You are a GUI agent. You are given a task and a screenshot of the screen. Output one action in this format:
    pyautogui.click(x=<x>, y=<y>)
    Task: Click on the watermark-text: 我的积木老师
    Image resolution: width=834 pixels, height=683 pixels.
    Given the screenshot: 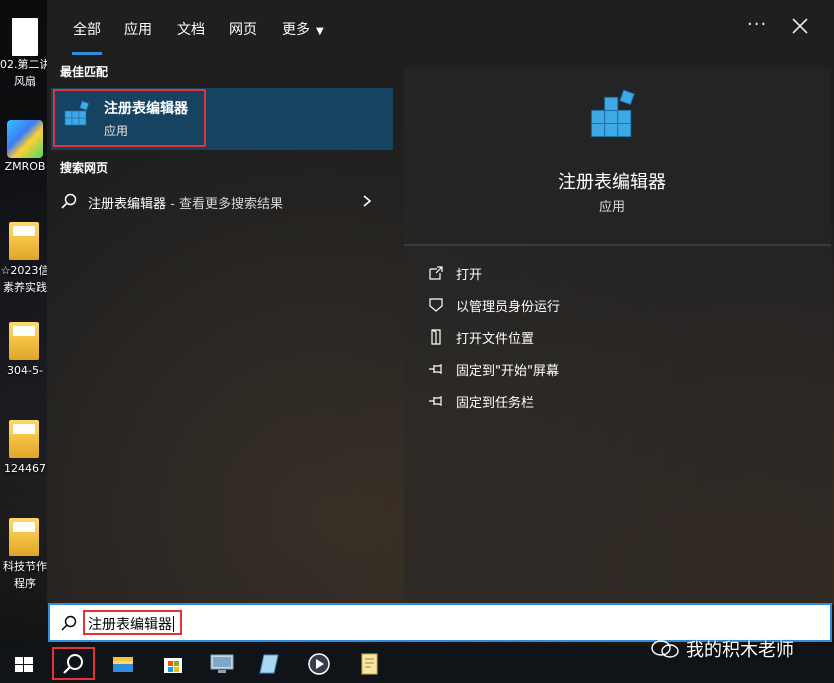 What is the action you would take?
    pyautogui.click(x=740, y=650)
    